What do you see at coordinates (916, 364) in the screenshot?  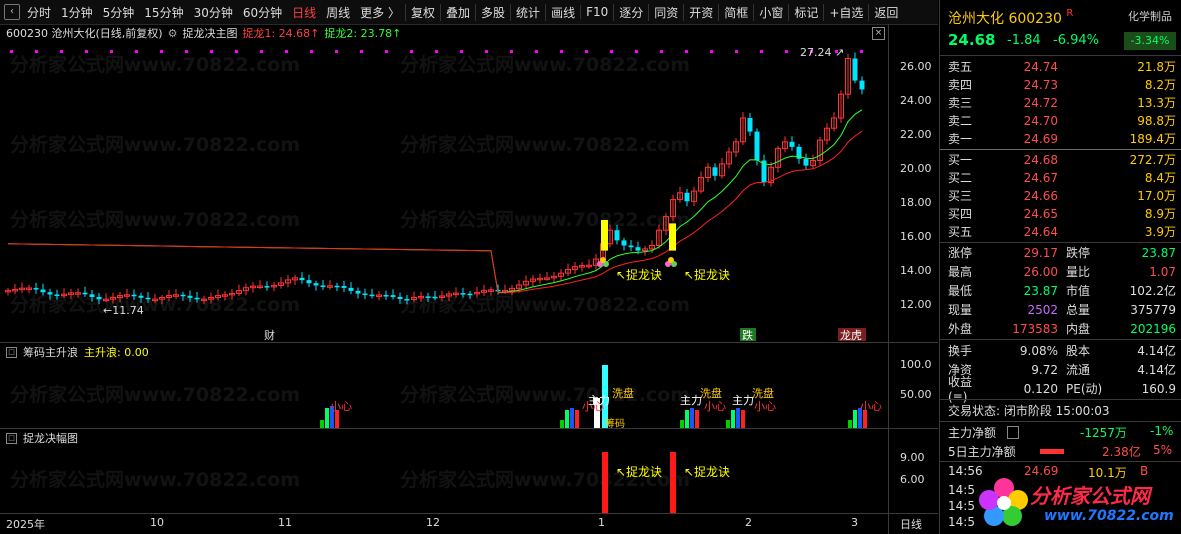 I see `panel2-axis-100: 100.0` at bounding box center [916, 364].